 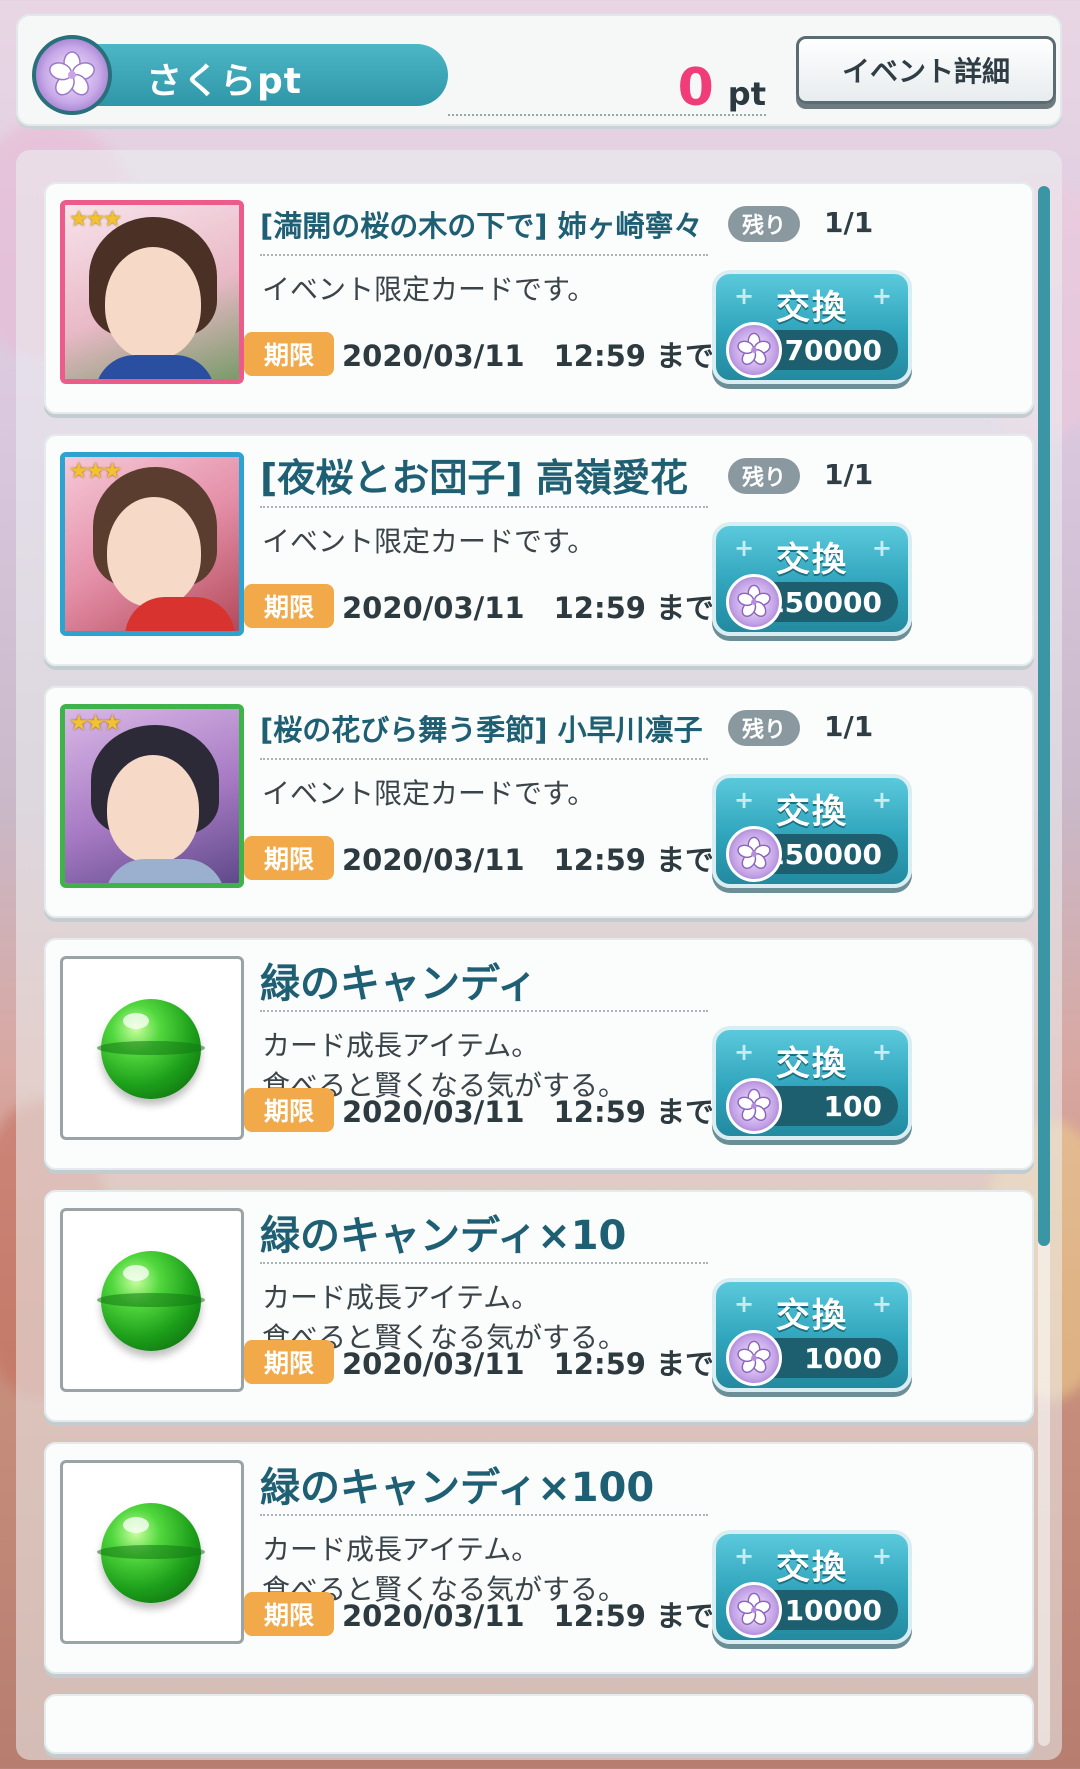 What do you see at coordinates (224, 81) in the screenshot?
I see `currency-label: さくらpt` at bounding box center [224, 81].